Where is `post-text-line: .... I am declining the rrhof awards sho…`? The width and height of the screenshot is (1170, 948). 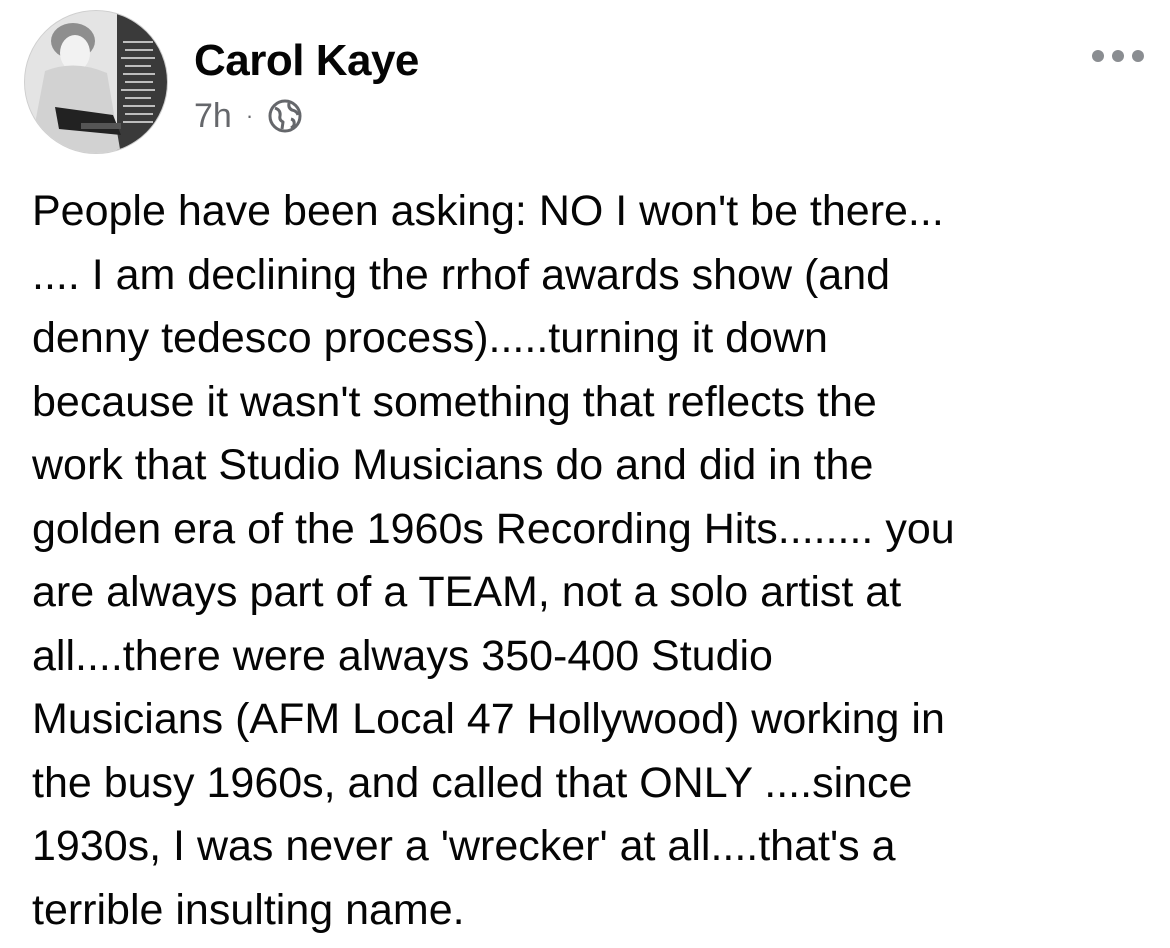
post-text-line: .... I am declining the rrhof awards sho… is located at coordinates (461, 274).